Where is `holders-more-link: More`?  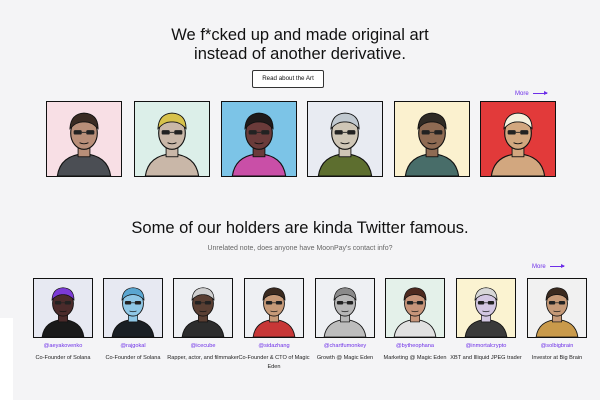 holders-more-link: More is located at coordinates (548, 266).